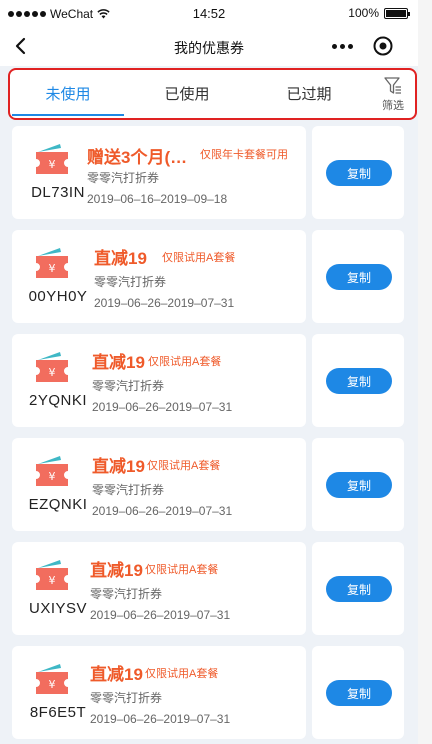 The height and width of the screenshot is (744, 432). What do you see at coordinates (157, 199) in the screenshot?
I see `coupon-date: 2019–06–16–2019–09–18` at bounding box center [157, 199].